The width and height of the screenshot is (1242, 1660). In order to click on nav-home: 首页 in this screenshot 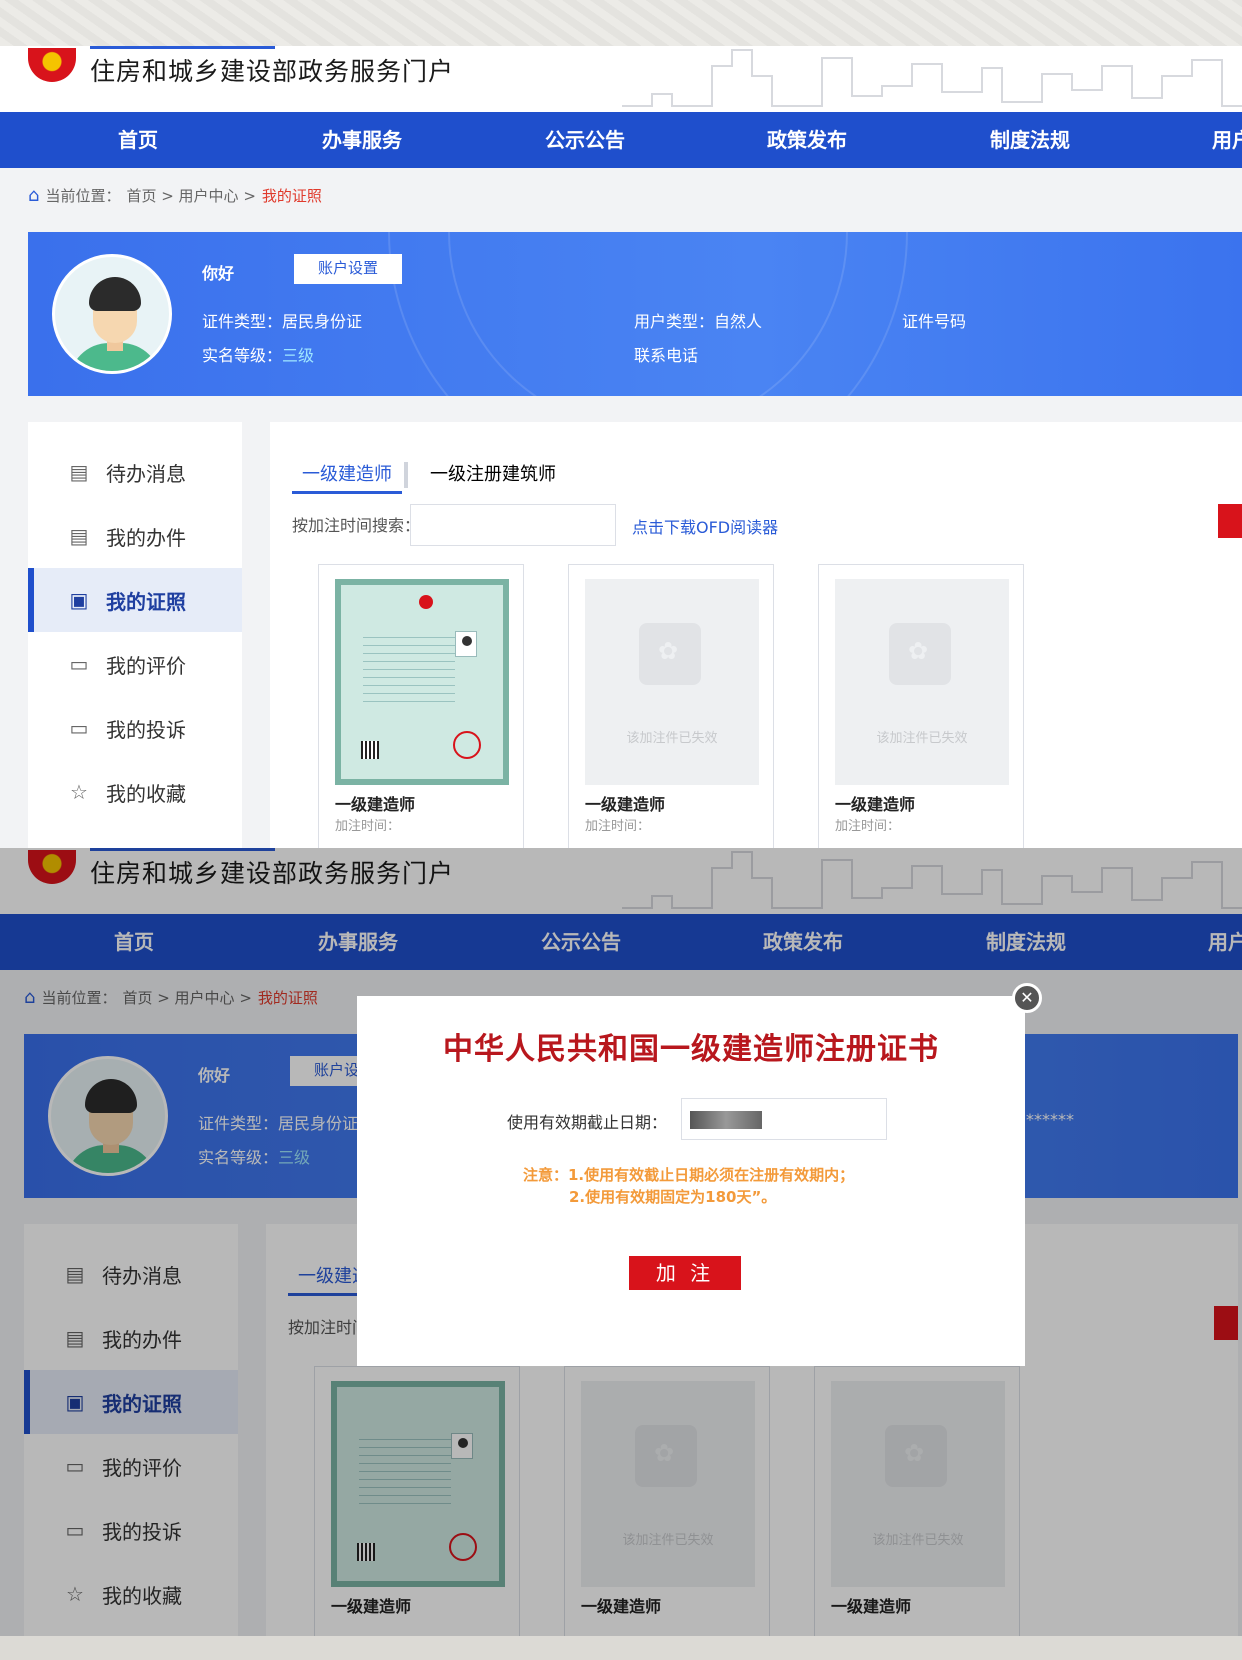, I will do `click(138, 140)`.